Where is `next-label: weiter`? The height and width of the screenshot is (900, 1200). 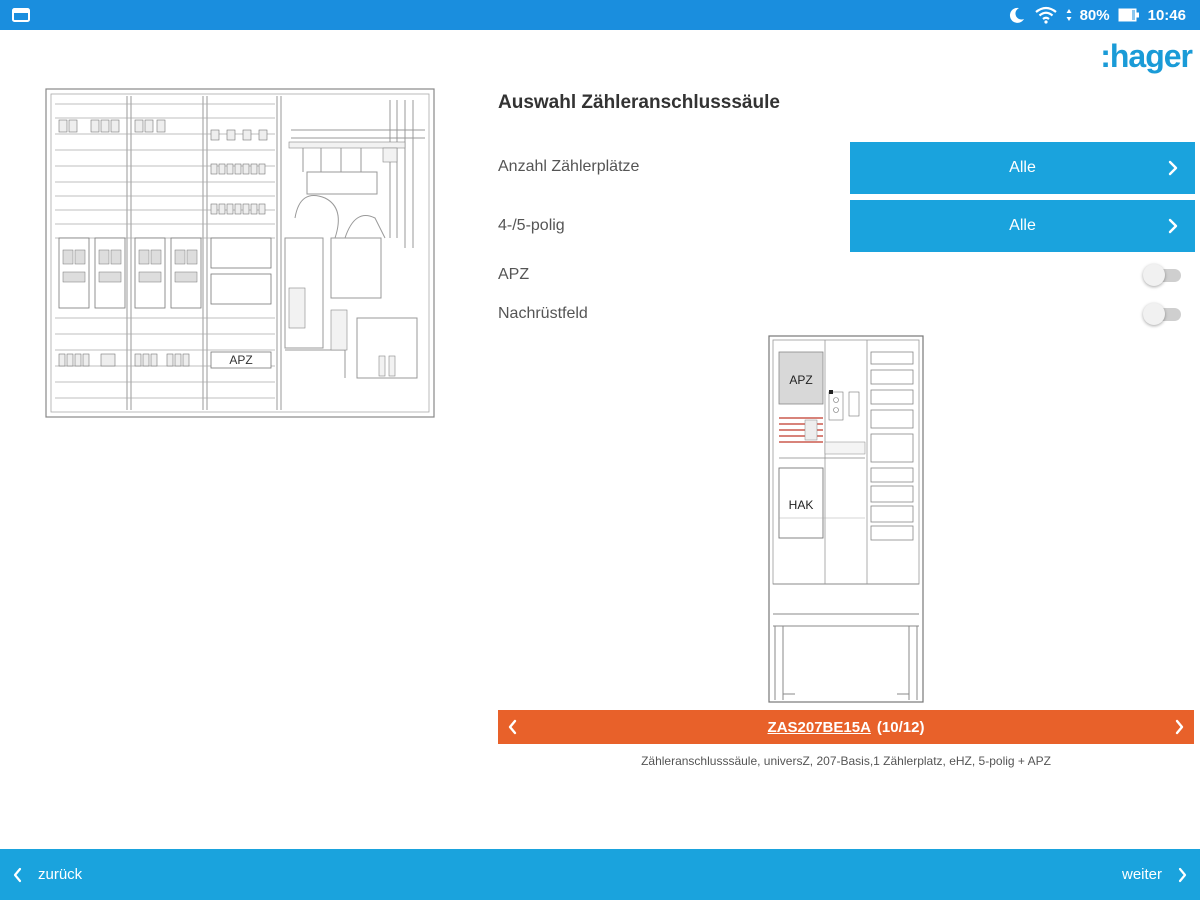
next-label: weiter is located at coordinates (1141, 874).